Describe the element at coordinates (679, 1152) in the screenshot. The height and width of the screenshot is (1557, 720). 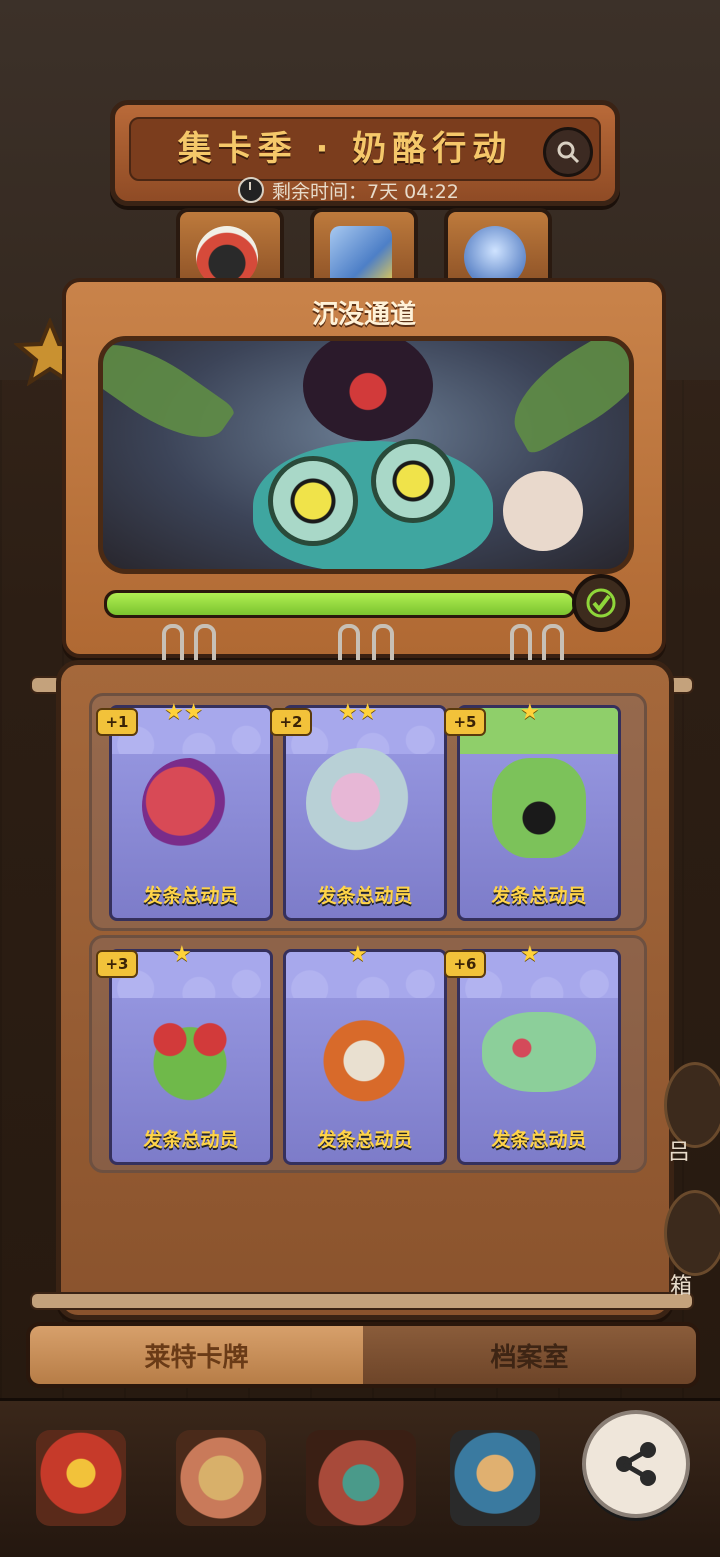
I see `side-label-1: 吕` at that location.